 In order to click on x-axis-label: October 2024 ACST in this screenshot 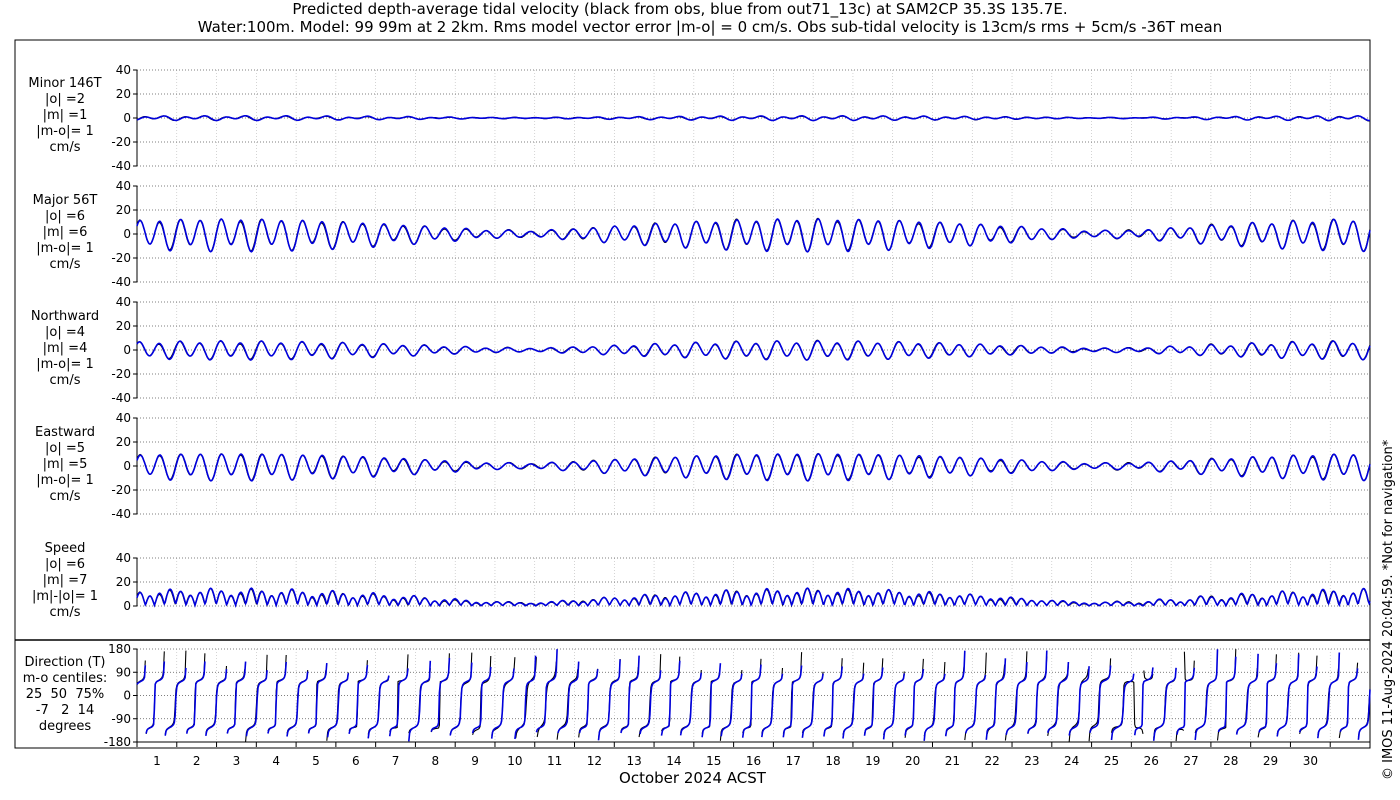, I will do `click(692, 778)`.